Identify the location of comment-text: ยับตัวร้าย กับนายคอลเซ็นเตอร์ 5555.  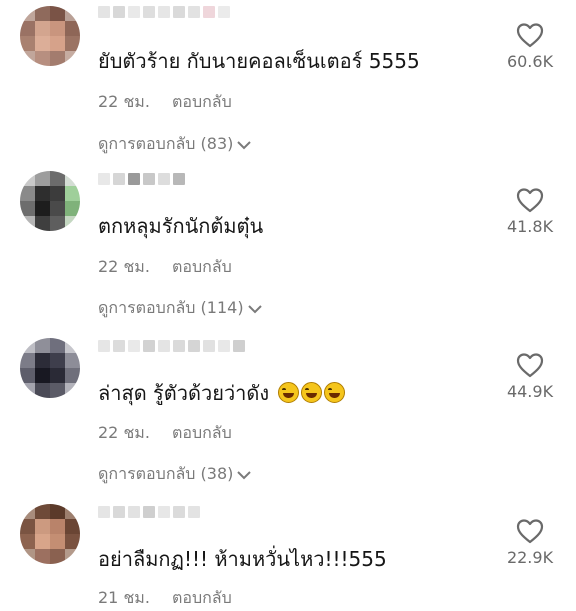
(259, 61).